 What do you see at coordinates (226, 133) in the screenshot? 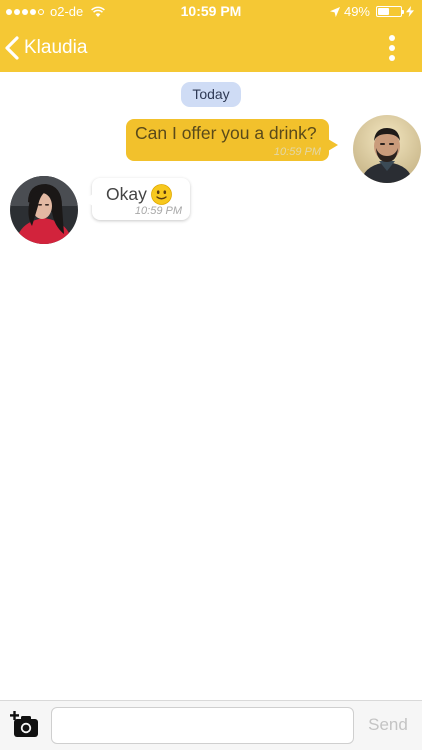
I see `message-text: Can I offer you a drink?` at bounding box center [226, 133].